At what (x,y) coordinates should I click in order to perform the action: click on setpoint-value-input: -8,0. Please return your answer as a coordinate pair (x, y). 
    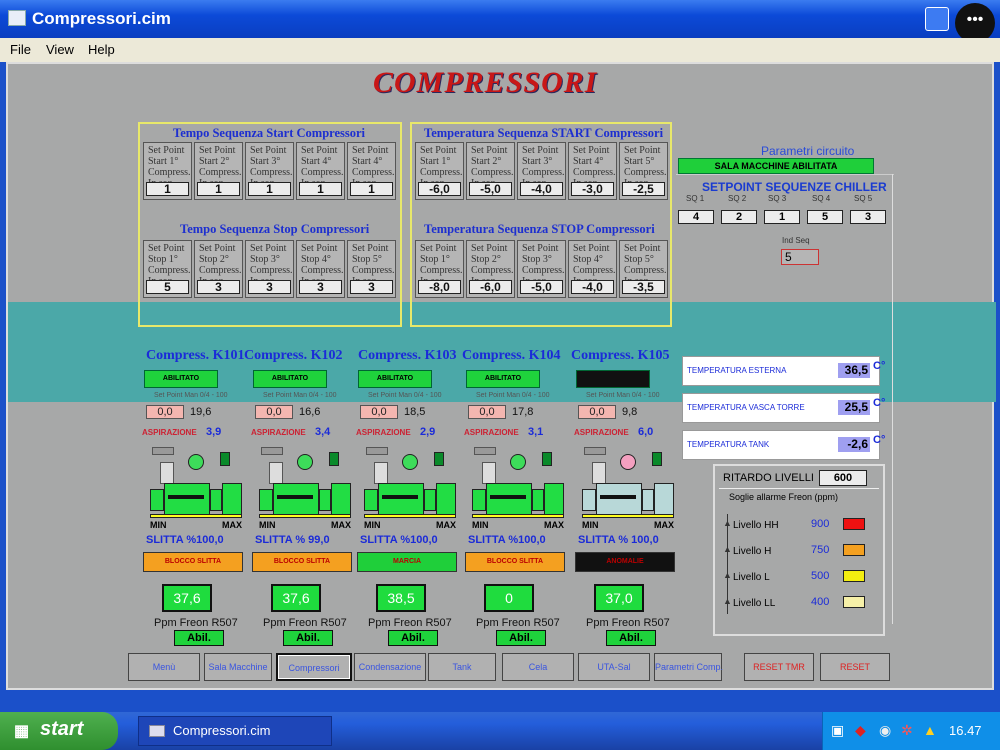
    Looking at the image, I should click on (439, 287).